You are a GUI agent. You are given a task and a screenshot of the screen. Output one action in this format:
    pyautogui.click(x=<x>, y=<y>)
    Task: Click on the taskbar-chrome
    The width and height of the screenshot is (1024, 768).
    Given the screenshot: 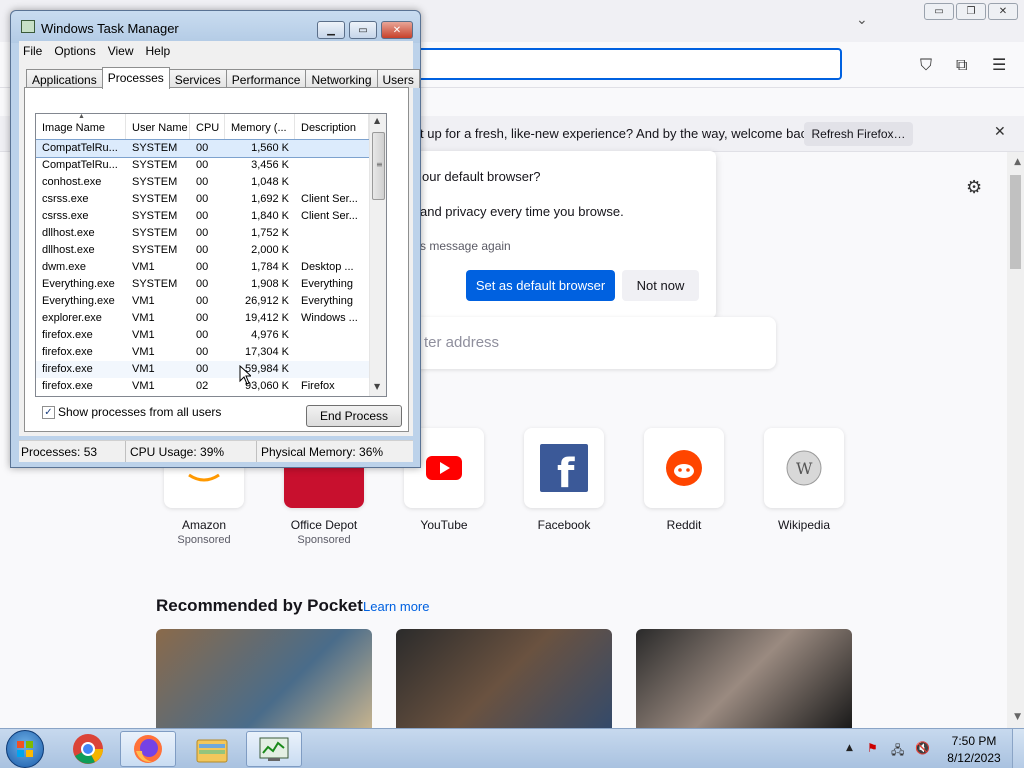 What is the action you would take?
    pyautogui.click(x=88, y=749)
    